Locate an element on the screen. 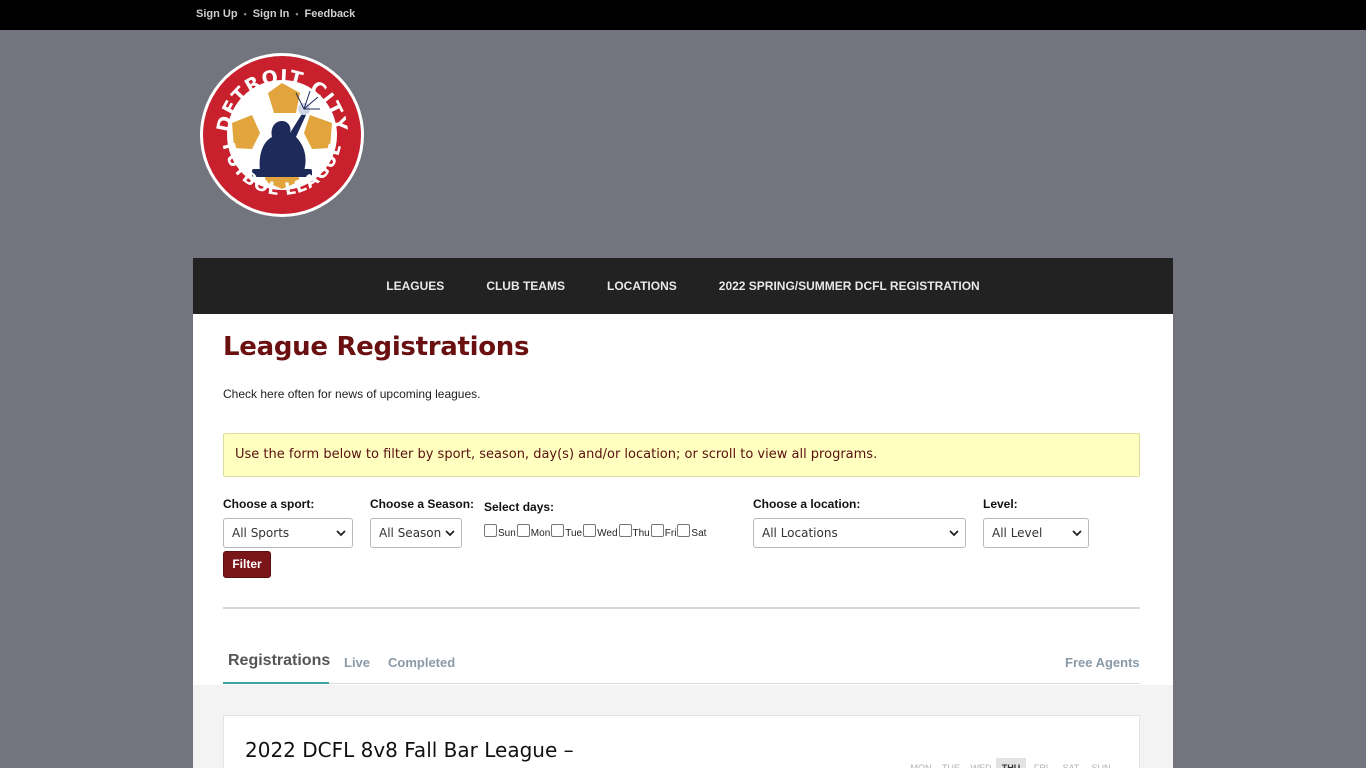  weekday-wed: WED is located at coordinates (981, 765).